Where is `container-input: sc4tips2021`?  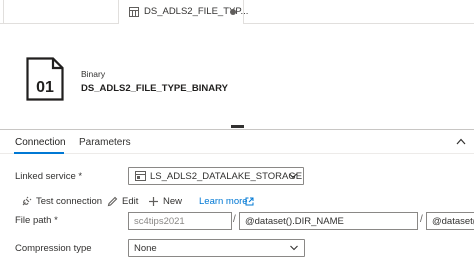
container-input: sc4tips2021 is located at coordinates (180, 221).